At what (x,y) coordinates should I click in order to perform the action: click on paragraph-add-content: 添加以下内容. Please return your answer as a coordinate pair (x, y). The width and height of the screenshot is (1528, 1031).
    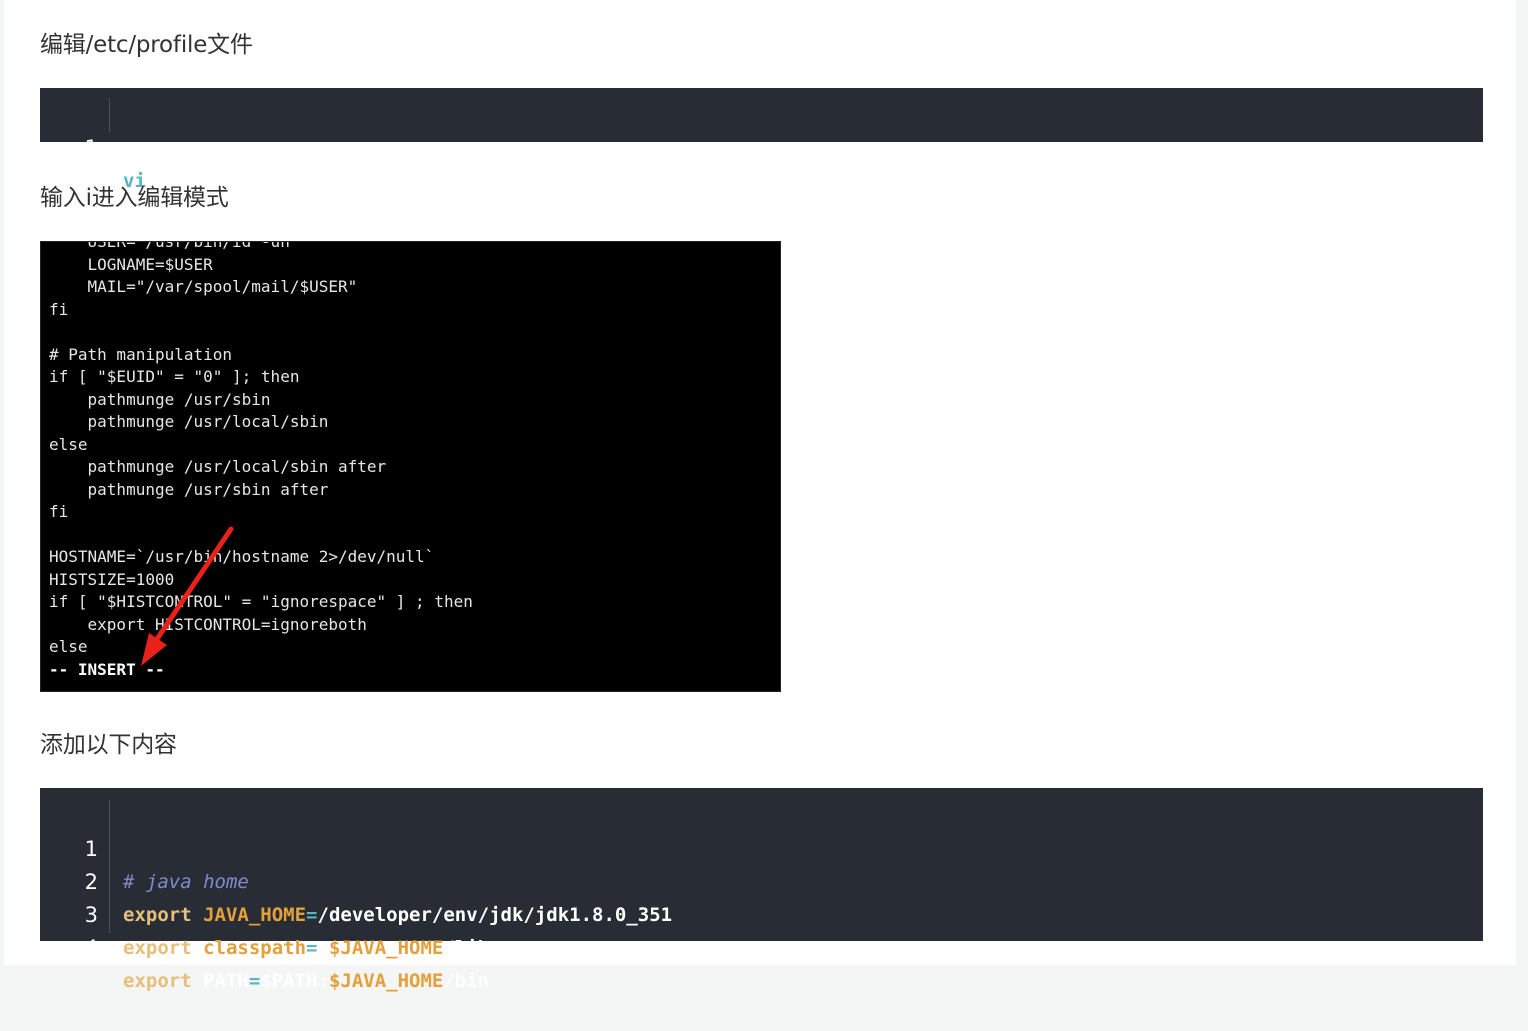
    Looking at the image, I should click on (108, 745).